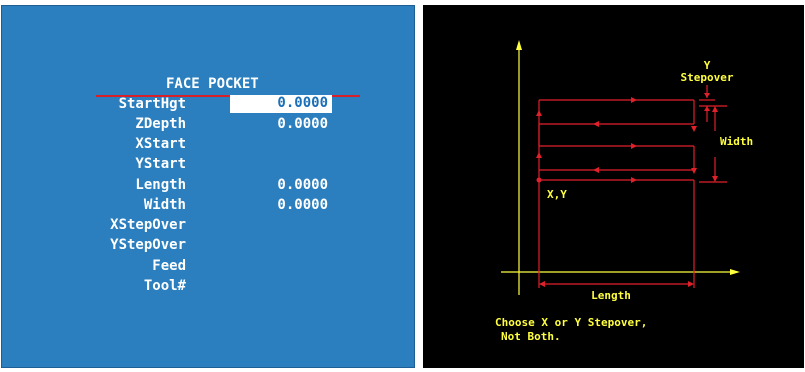 The image size is (805, 372). What do you see at coordinates (209, 105) in the screenshot?
I see `field-row-starthgt: StartHgt 0.0000` at bounding box center [209, 105].